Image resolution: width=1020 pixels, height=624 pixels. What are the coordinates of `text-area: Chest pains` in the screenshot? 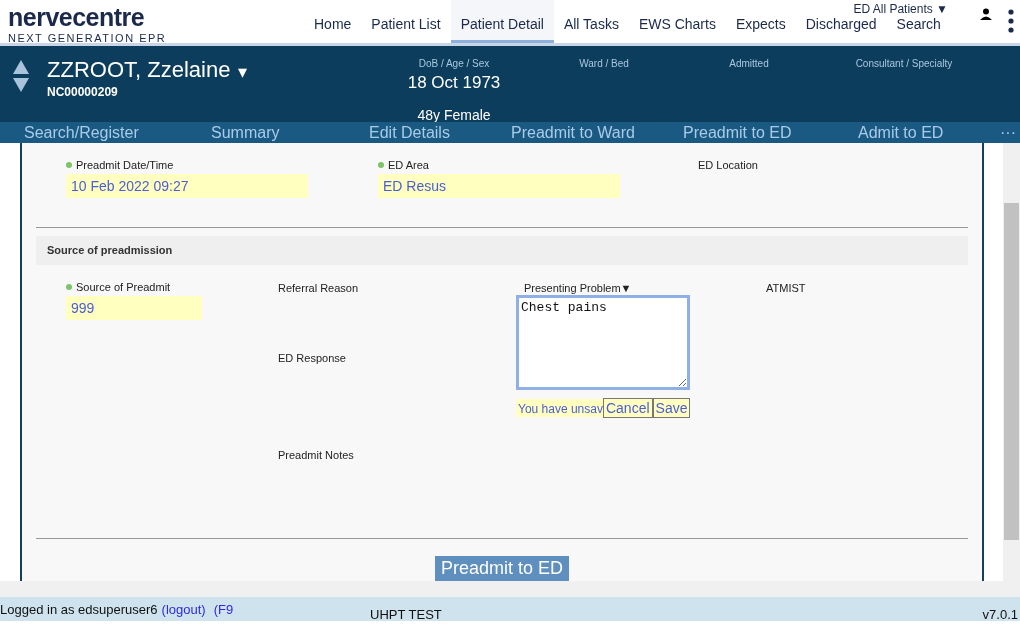 It's located at (603, 343).